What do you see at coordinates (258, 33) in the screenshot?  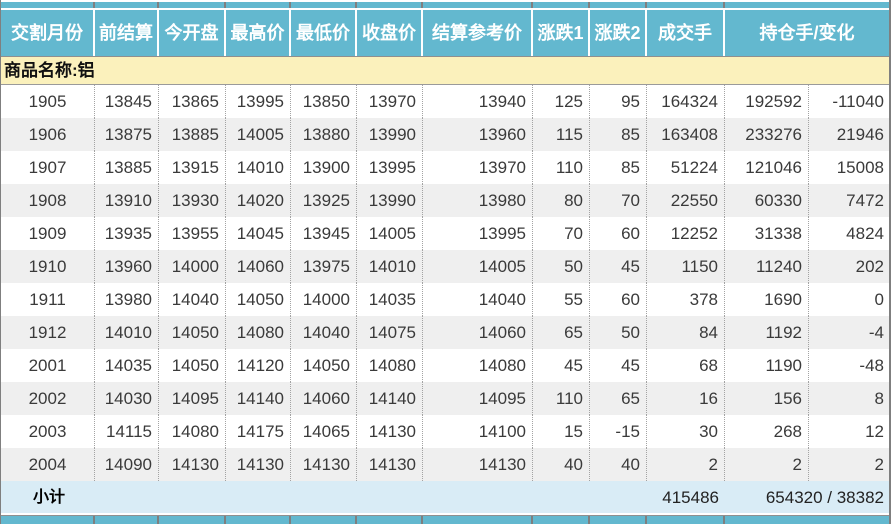 I see `column-header-3: 最高价` at bounding box center [258, 33].